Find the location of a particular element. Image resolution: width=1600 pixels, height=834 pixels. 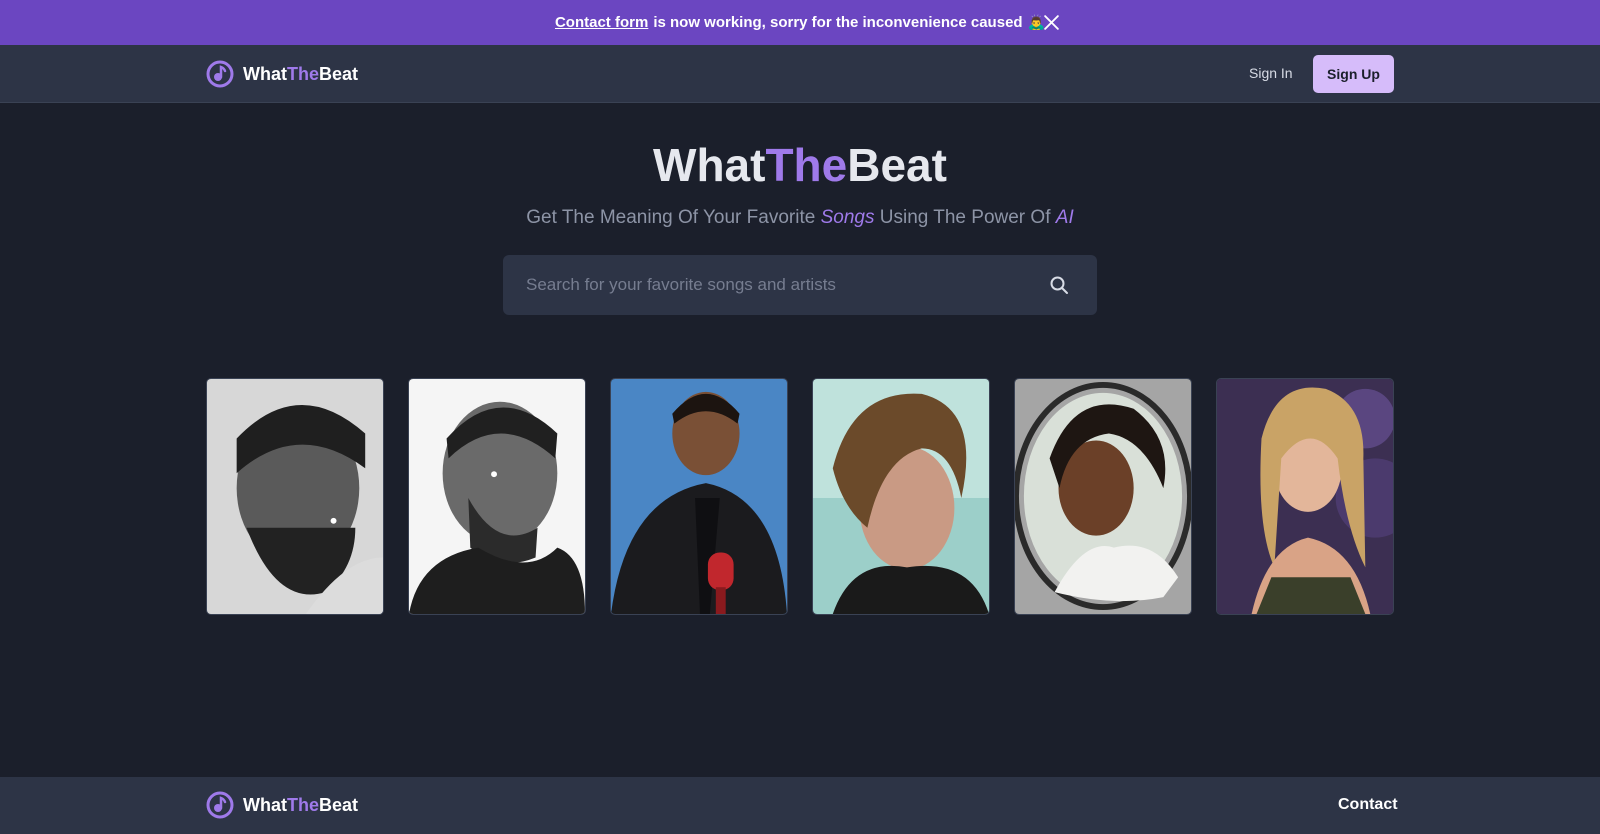

subtitle-part1: Get The Meaning Of Your Favorite is located at coordinates (671, 217).